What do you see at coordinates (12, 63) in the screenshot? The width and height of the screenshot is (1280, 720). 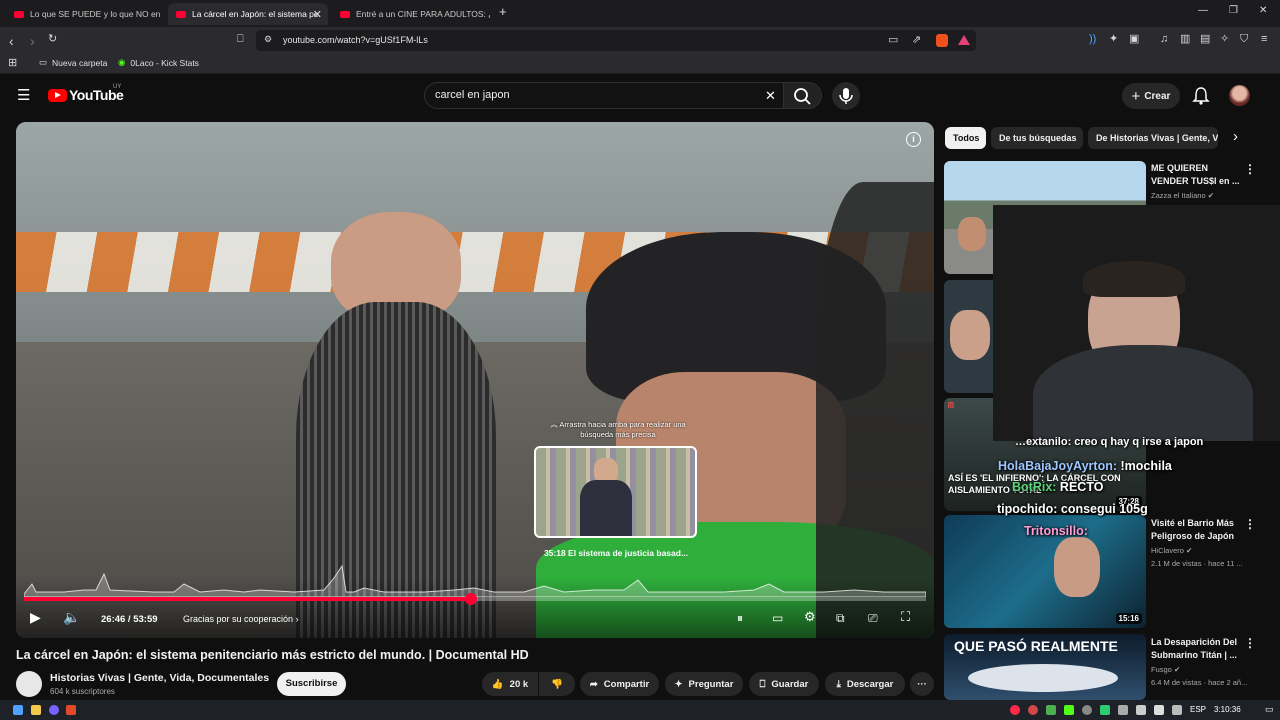 I see `apps-grid-icon: ⊞` at bounding box center [12, 63].